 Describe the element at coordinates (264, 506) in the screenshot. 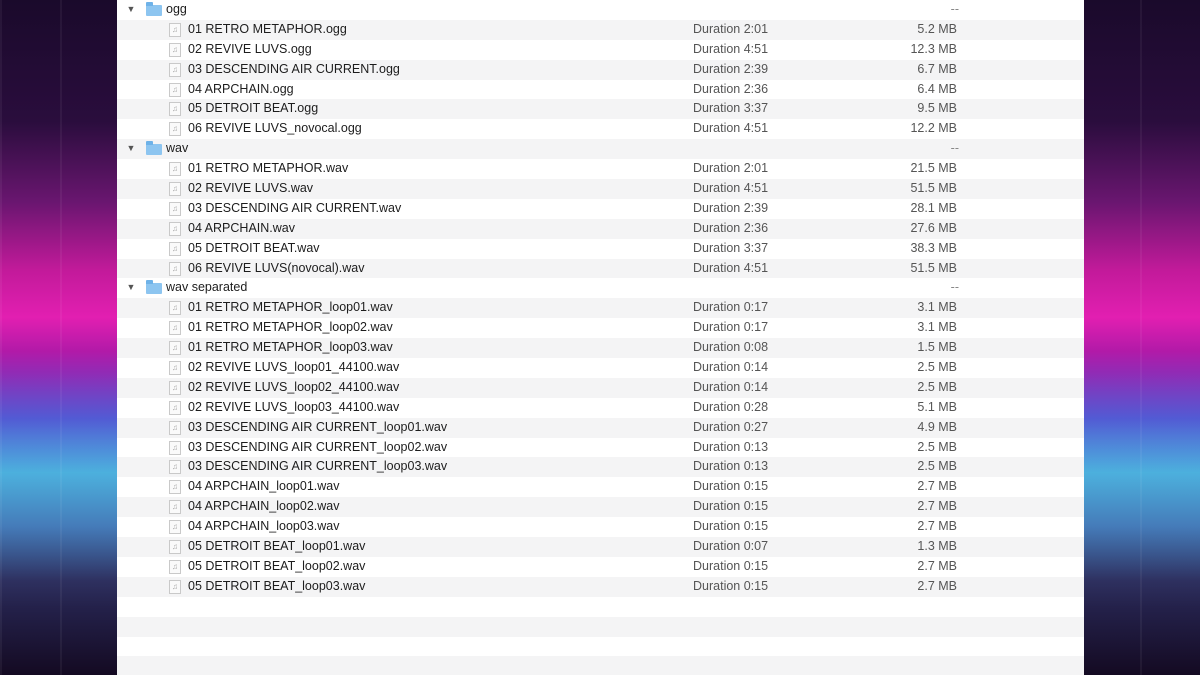

I see `file-name: 04 ARPCHAIN_loop02.wav` at that location.